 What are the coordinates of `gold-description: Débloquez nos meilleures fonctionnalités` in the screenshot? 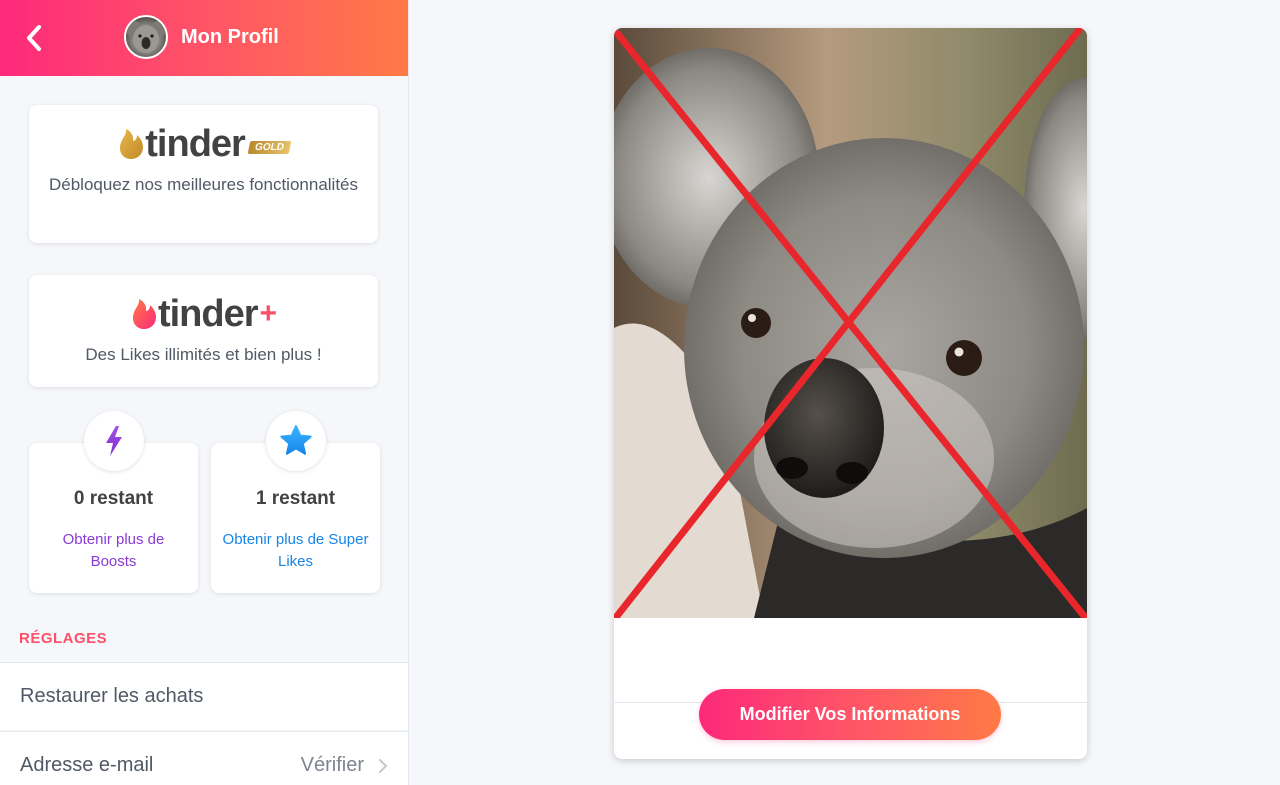 It's located at (204, 184).